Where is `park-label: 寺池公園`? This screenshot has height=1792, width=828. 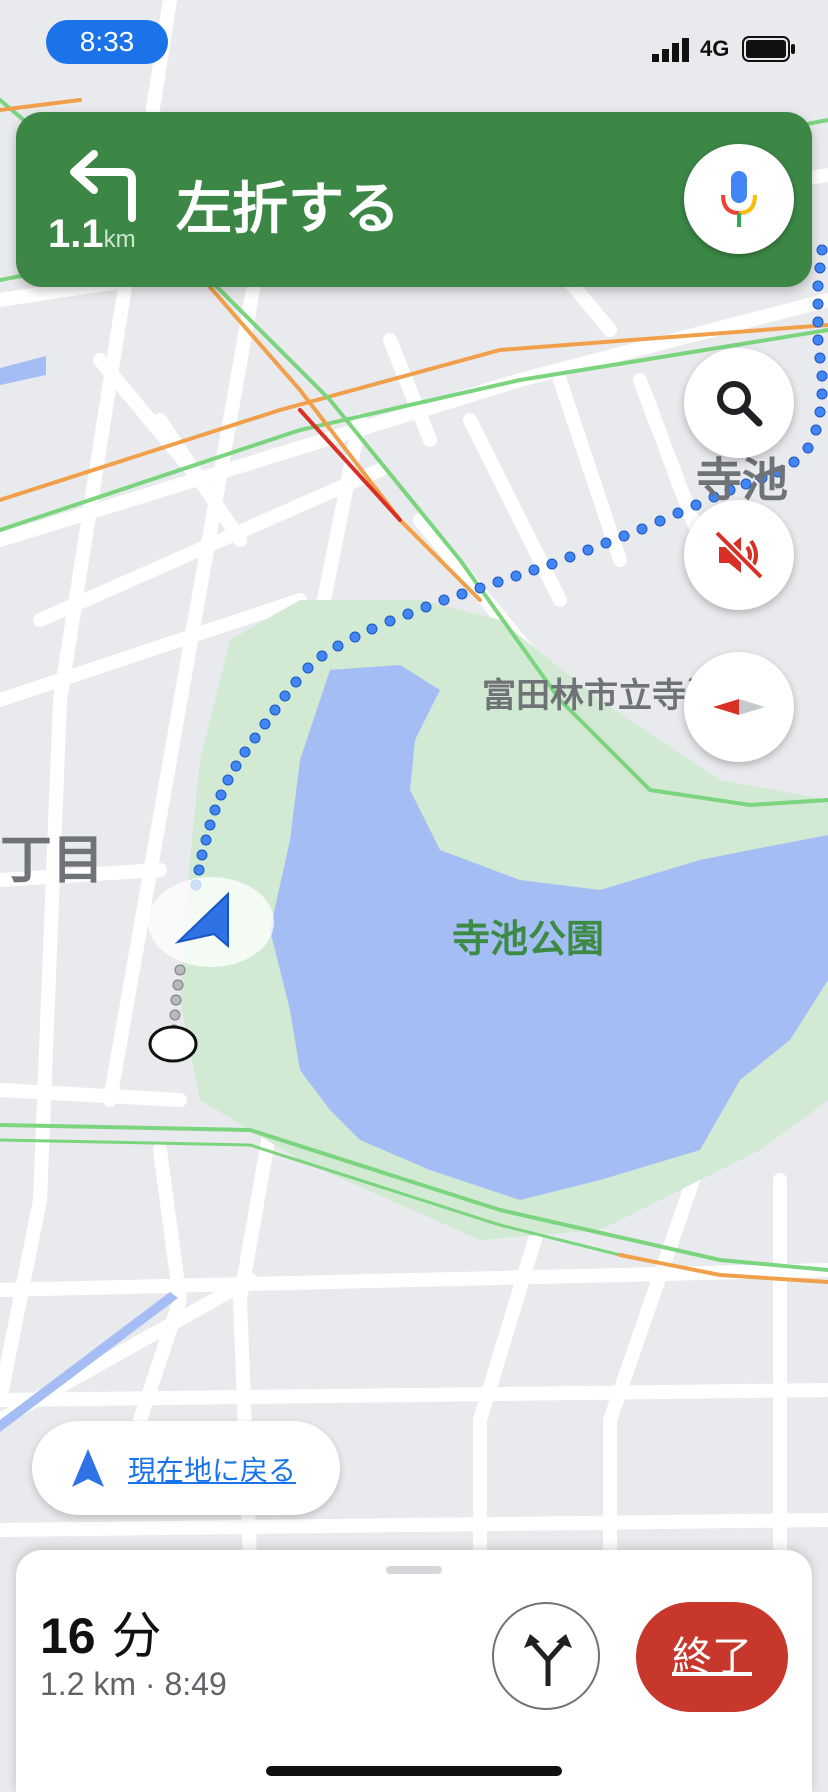
park-label: 寺池公園 is located at coordinates (528, 939).